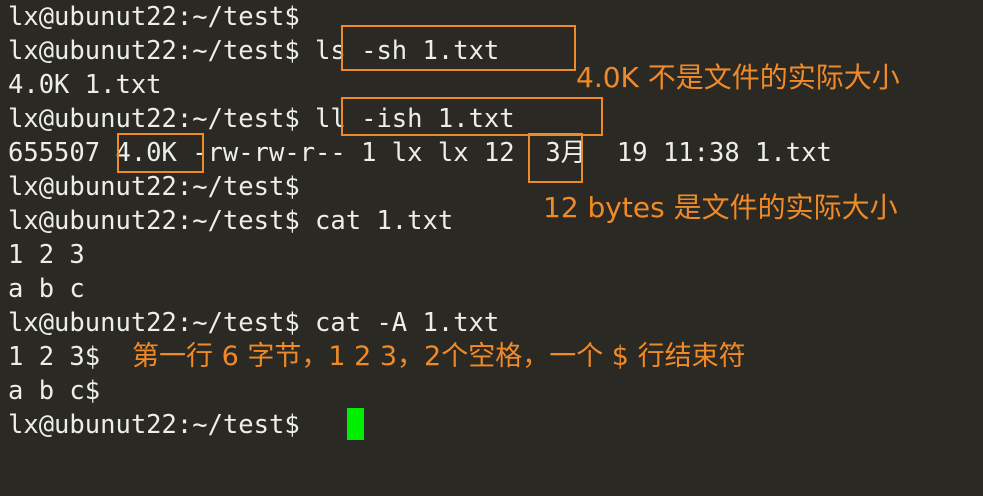 The image size is (983, 496). What do you see at coordinates (54, 357) in the screenshot?
I see `terminal-line: 1 2 3$` at bounding box center [54, 357].